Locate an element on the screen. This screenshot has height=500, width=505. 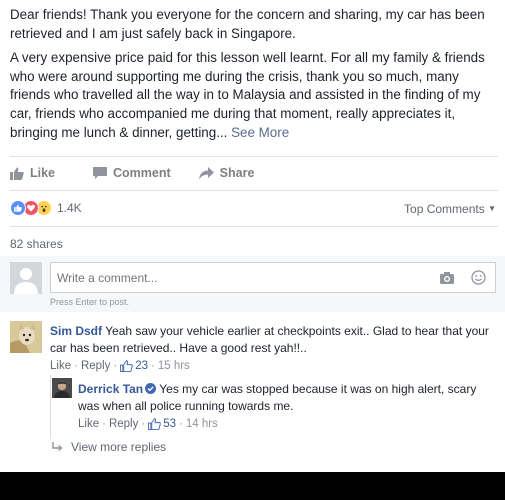
reactions-summary: 1.4K is located at coordinates (46, 208).